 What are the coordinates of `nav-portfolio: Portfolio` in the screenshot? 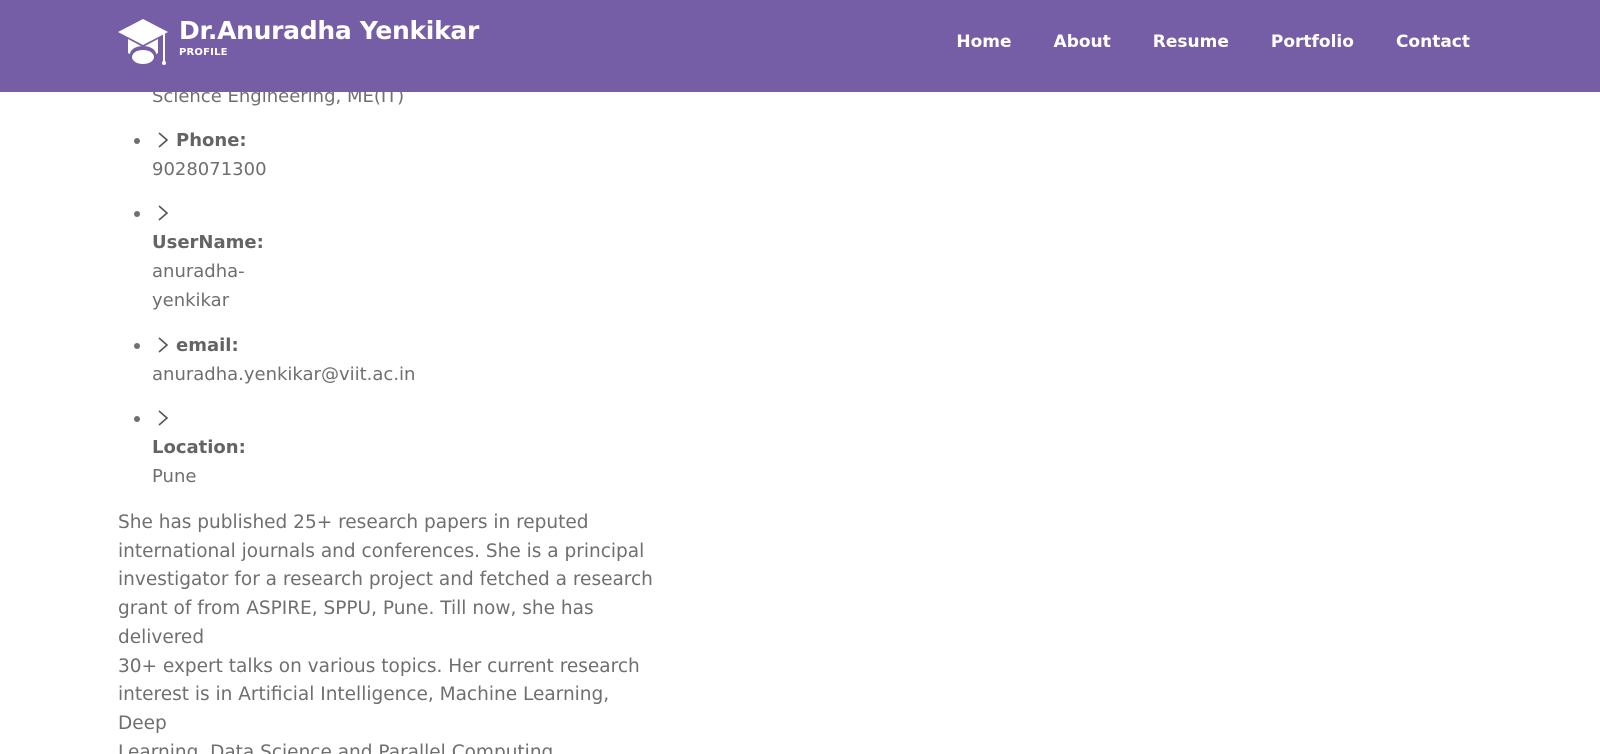 It's located at (1312, 42).